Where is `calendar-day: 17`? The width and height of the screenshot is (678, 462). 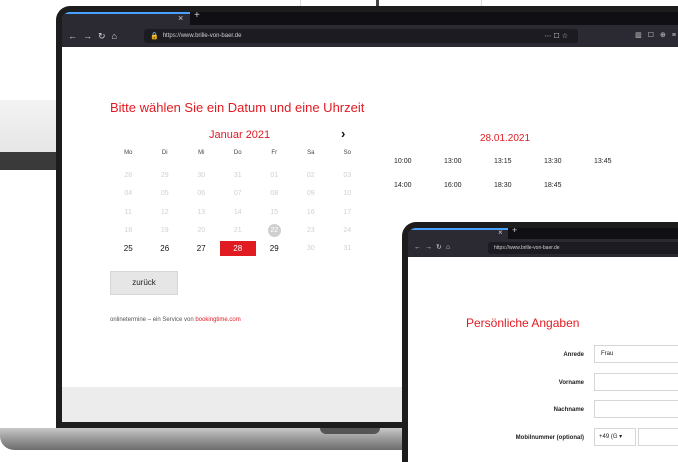
calendar-day: 17 is located at coordinates (347, 212).